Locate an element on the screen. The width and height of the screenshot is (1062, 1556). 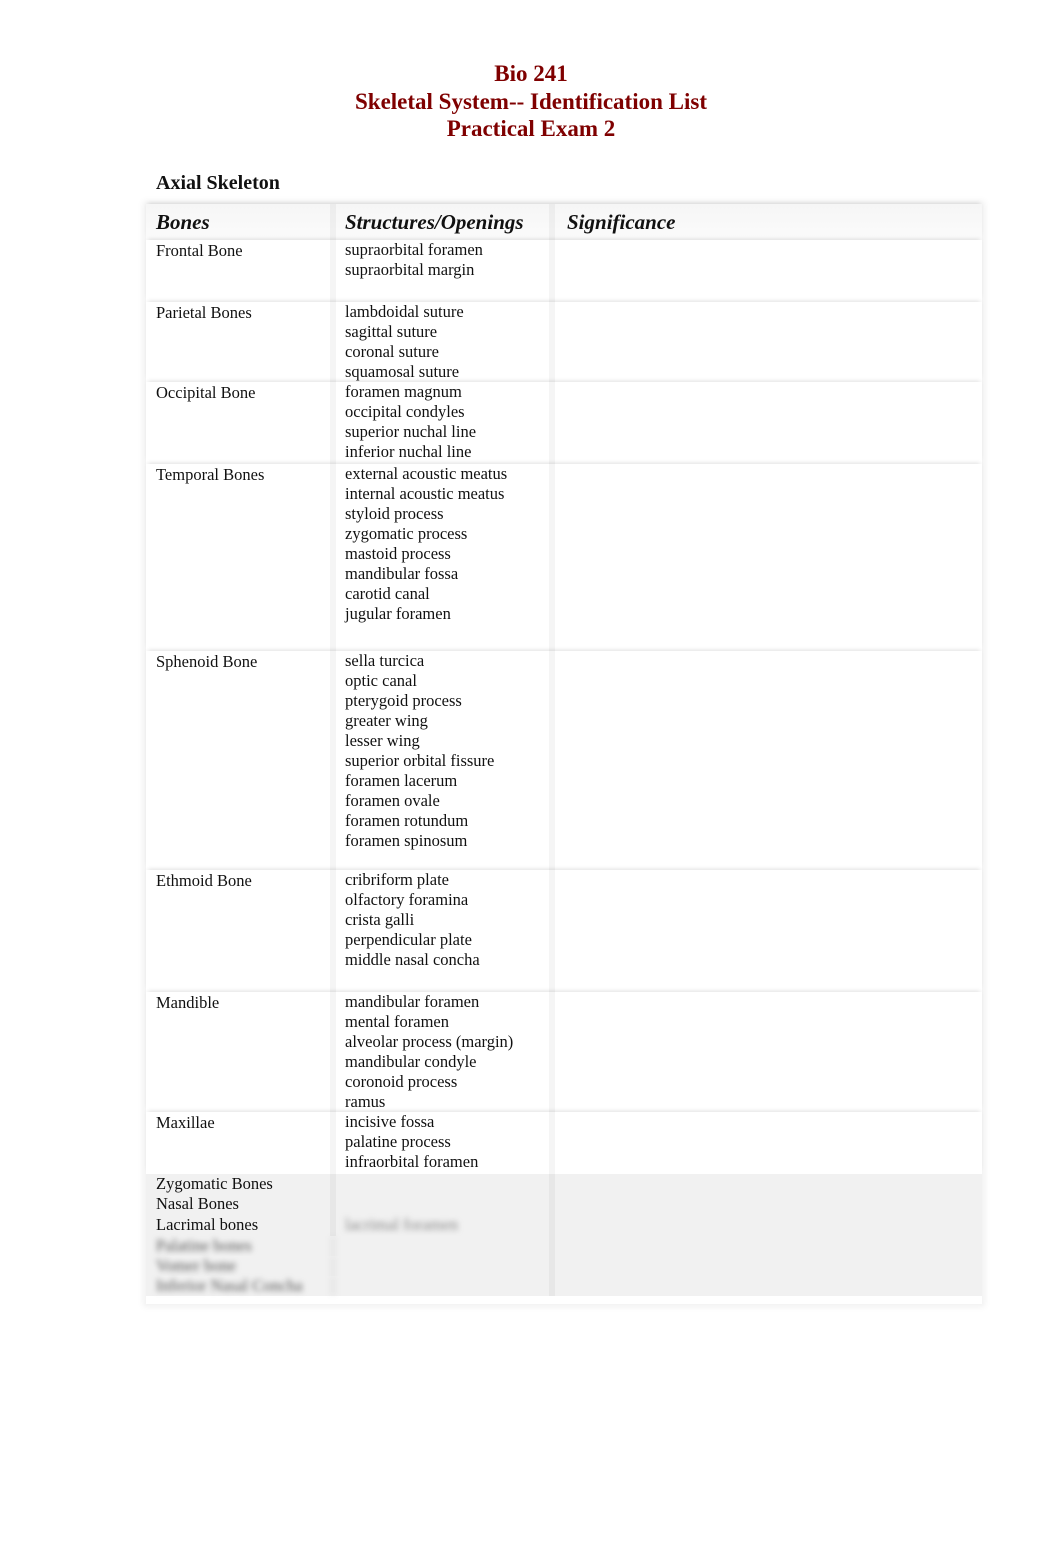
structure-item: lambdoidal suture is located at coordinates (404, 311).